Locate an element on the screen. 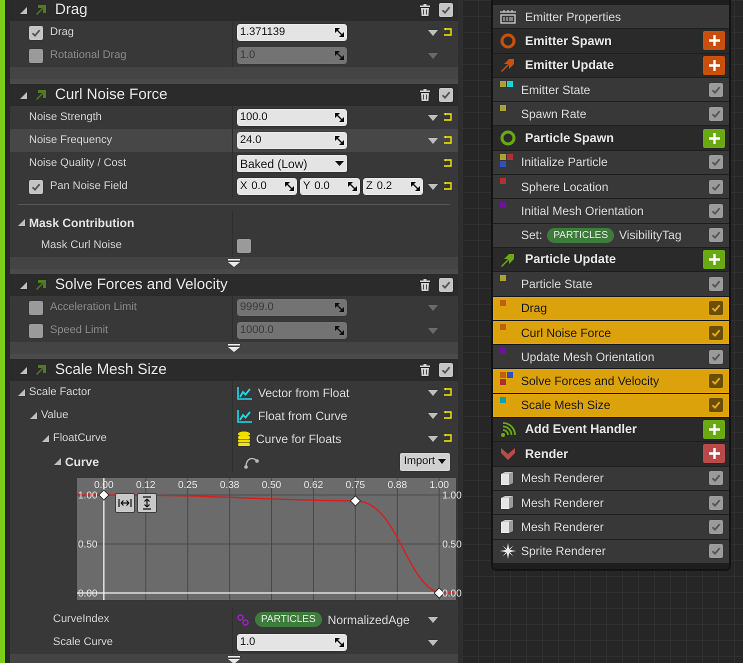  stack-item: Curl Noise Force is located at coordinates (611, 332).